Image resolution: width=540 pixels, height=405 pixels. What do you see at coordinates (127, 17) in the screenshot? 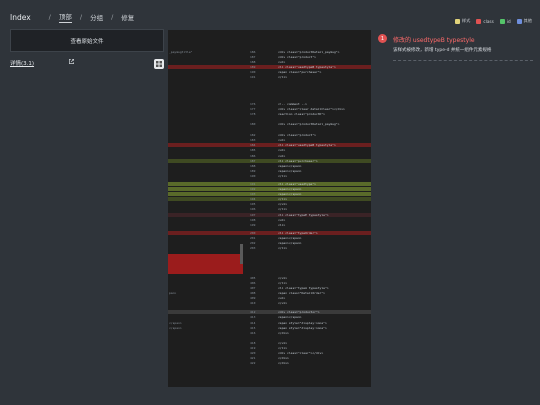
I see `breadcrumb-item-3: 修复` at bounding box center [127, 17].